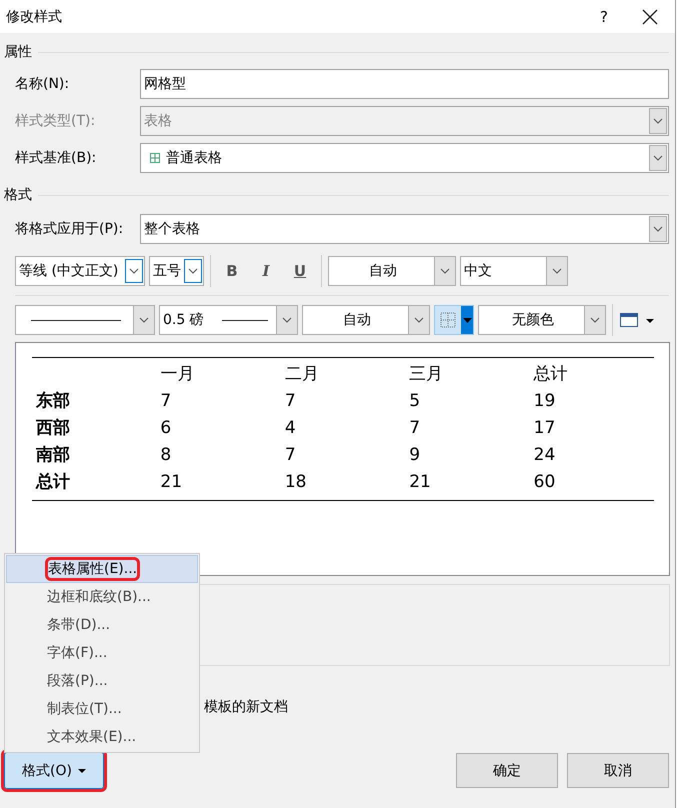 This screenshot has height=808, width=681. I want to click on field-value: 普通表格, so click(194, 157).